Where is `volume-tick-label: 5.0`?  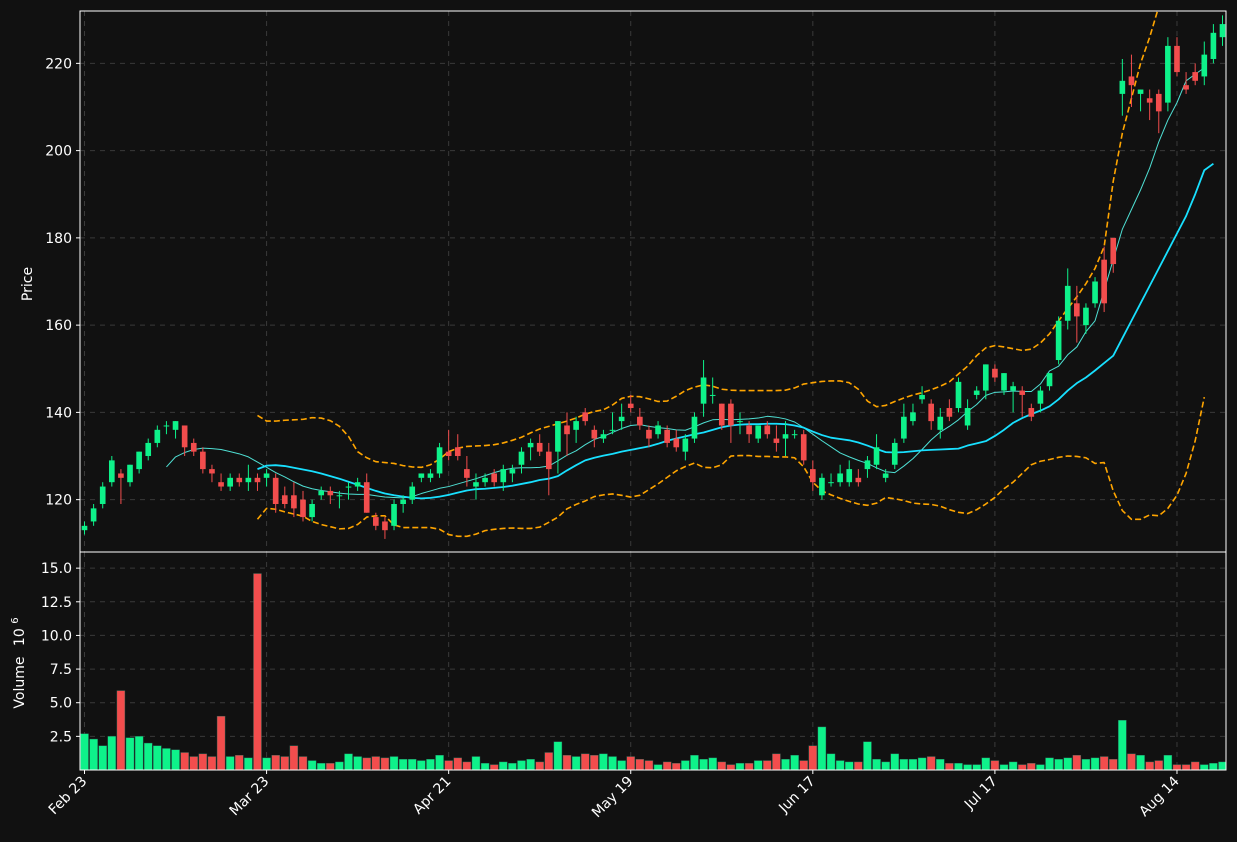
volume-tick-label: 5.0 is located at coordinates (61, 704).